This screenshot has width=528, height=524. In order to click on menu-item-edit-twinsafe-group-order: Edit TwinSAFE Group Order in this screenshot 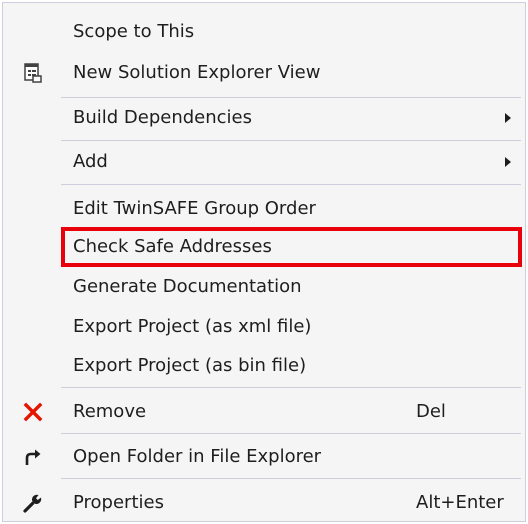, I will do `click(264, 209)`.